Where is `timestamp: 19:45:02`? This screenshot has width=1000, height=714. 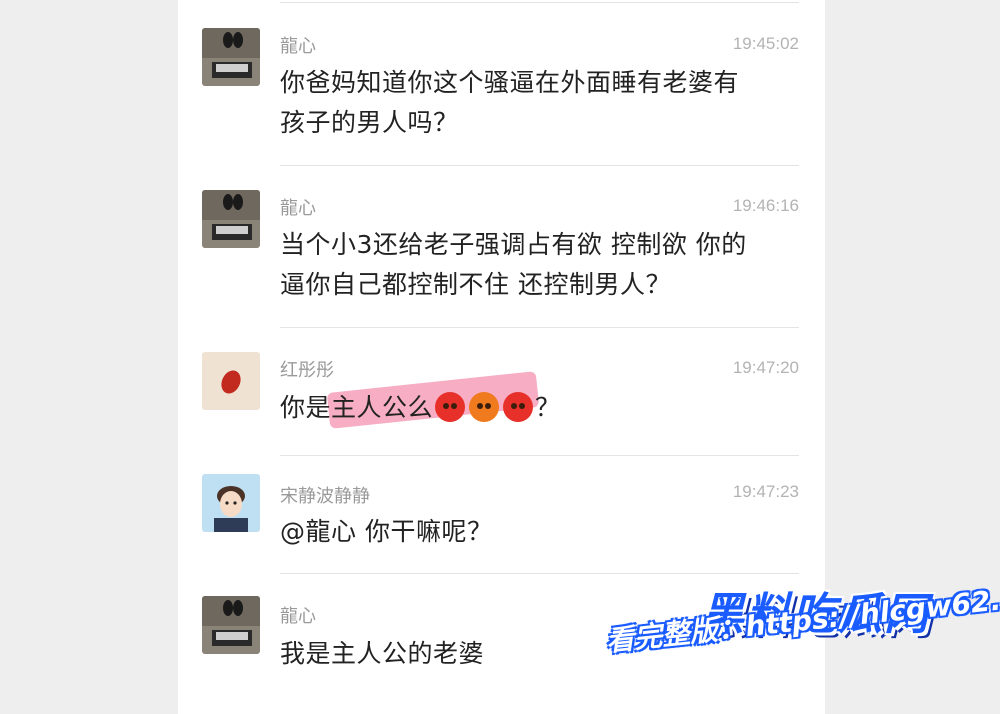 timestamp: 19:45:02 is located at coordinates (765, 43).